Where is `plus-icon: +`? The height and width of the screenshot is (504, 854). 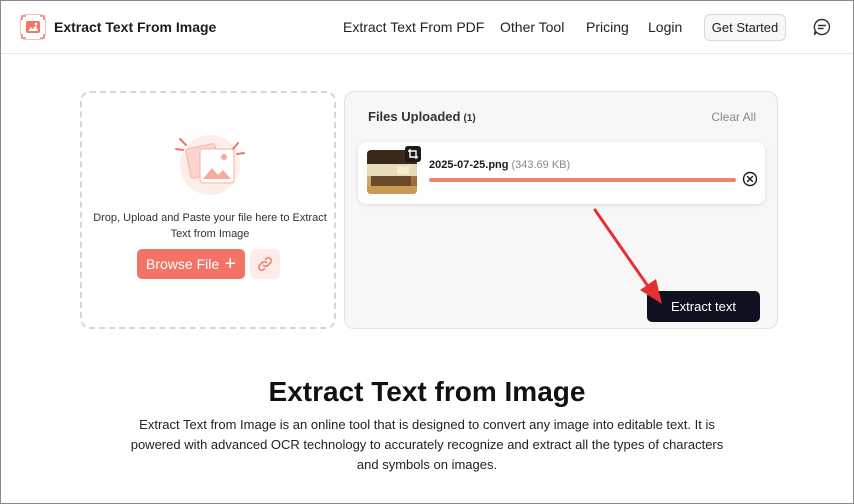
plus-icon: + is located at coordinates (230, 264).